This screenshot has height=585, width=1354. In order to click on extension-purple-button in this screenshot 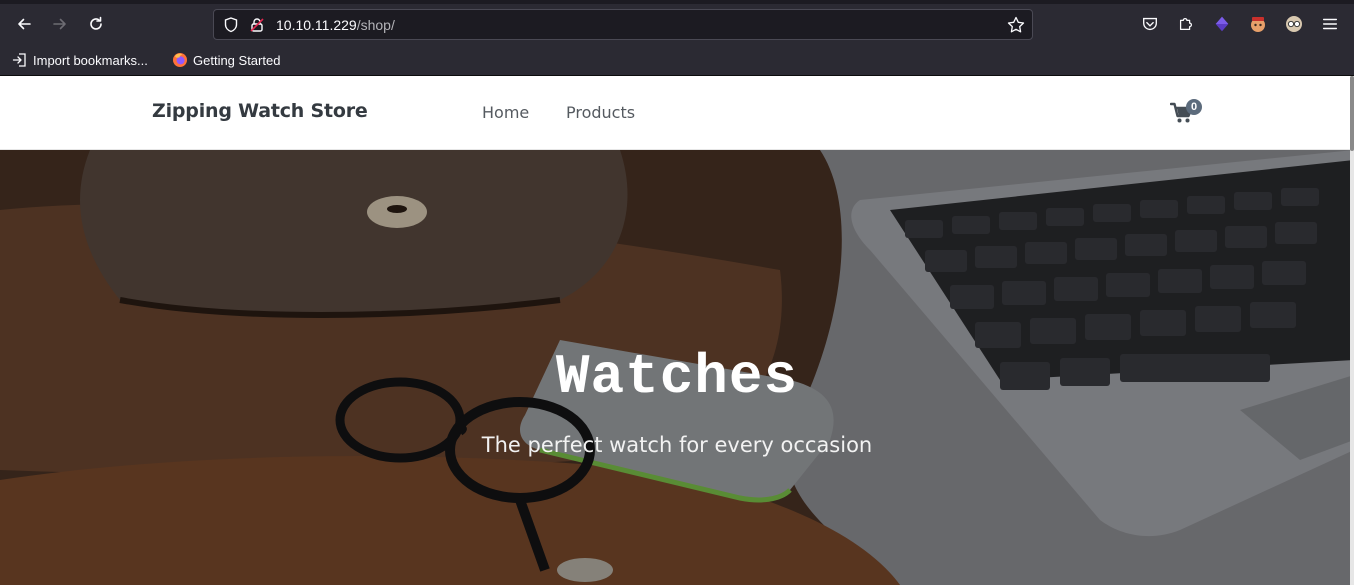, I will do `click(1222, 24)`.